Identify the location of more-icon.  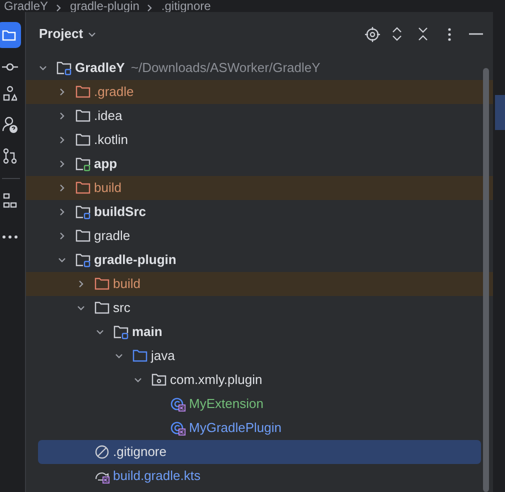
(10, 237).